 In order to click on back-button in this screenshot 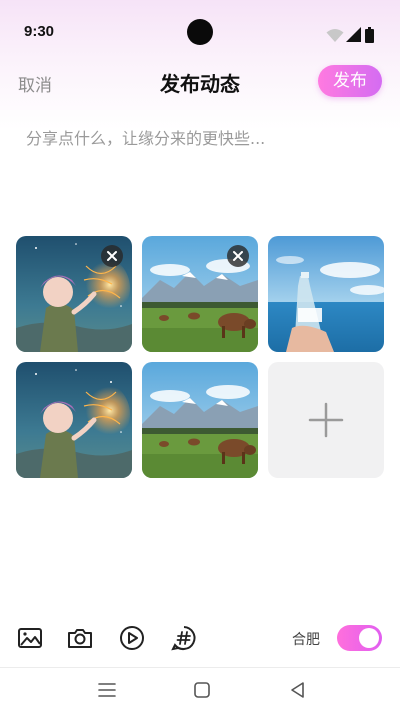, I will do `click(298, 690)`.